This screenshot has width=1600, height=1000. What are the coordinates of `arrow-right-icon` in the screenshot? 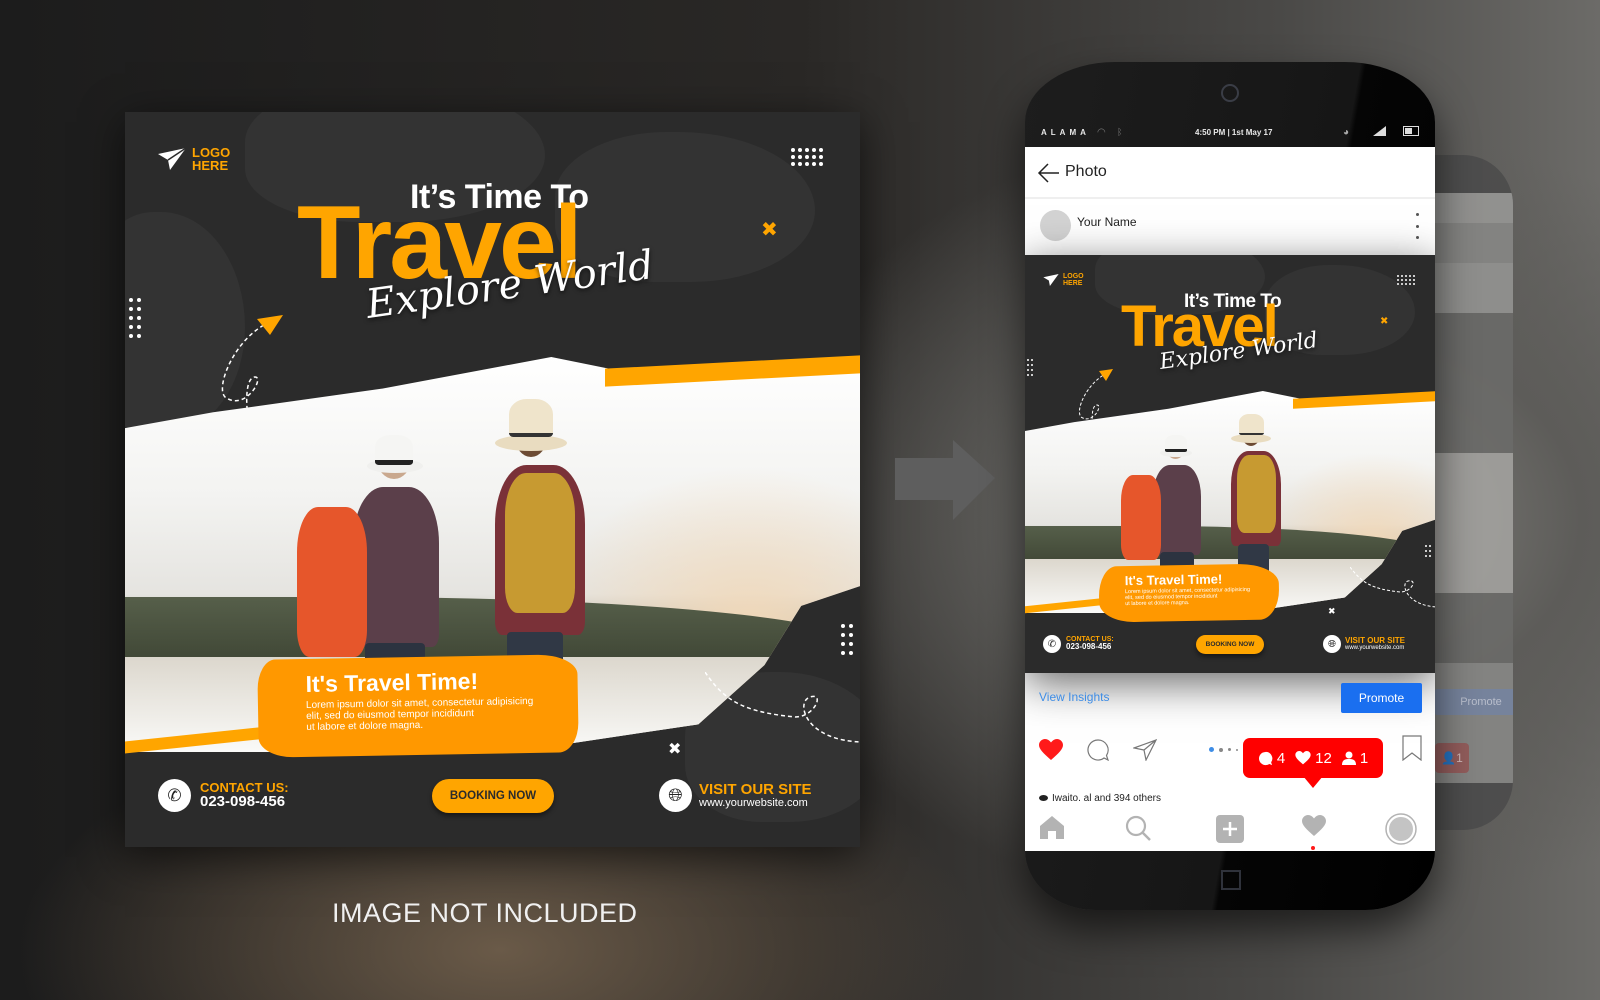 It's located at (945, 480).